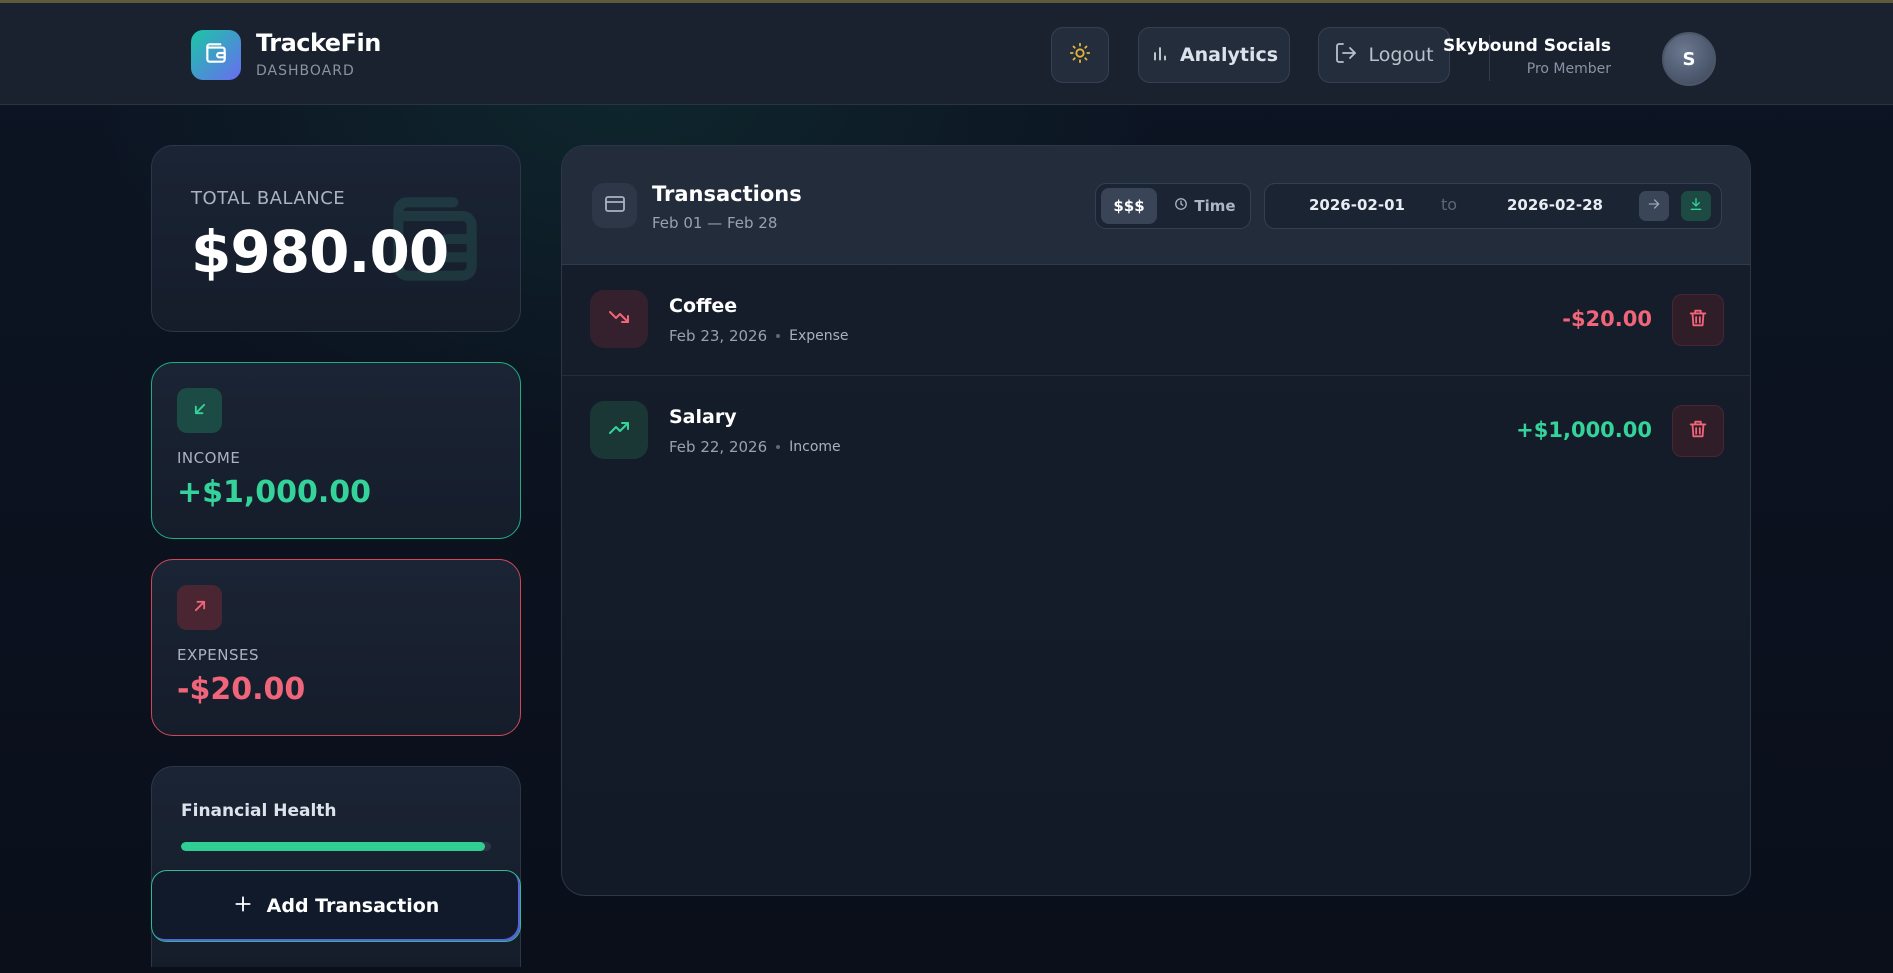 The image size is (1893, 973). I want to click on logout-label: Logout, so click(1401, 55).